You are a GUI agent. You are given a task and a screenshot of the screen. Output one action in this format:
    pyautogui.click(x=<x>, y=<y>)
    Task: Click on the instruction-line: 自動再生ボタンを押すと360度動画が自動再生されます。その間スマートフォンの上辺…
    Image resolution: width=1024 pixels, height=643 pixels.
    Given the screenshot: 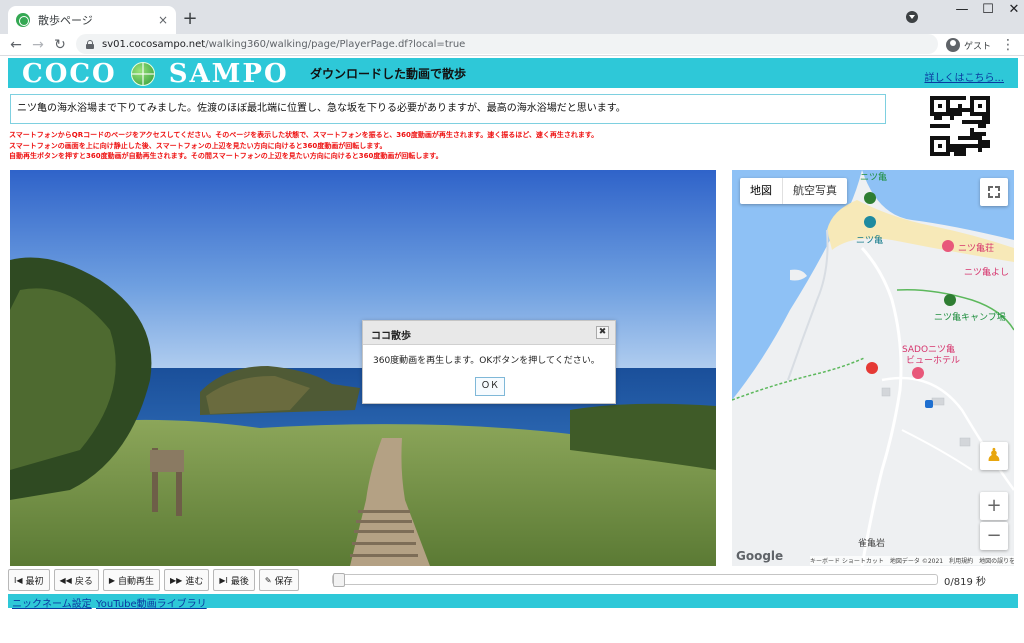 What is the action you would take?
    pyautogui.click(x=226, y=156)
    